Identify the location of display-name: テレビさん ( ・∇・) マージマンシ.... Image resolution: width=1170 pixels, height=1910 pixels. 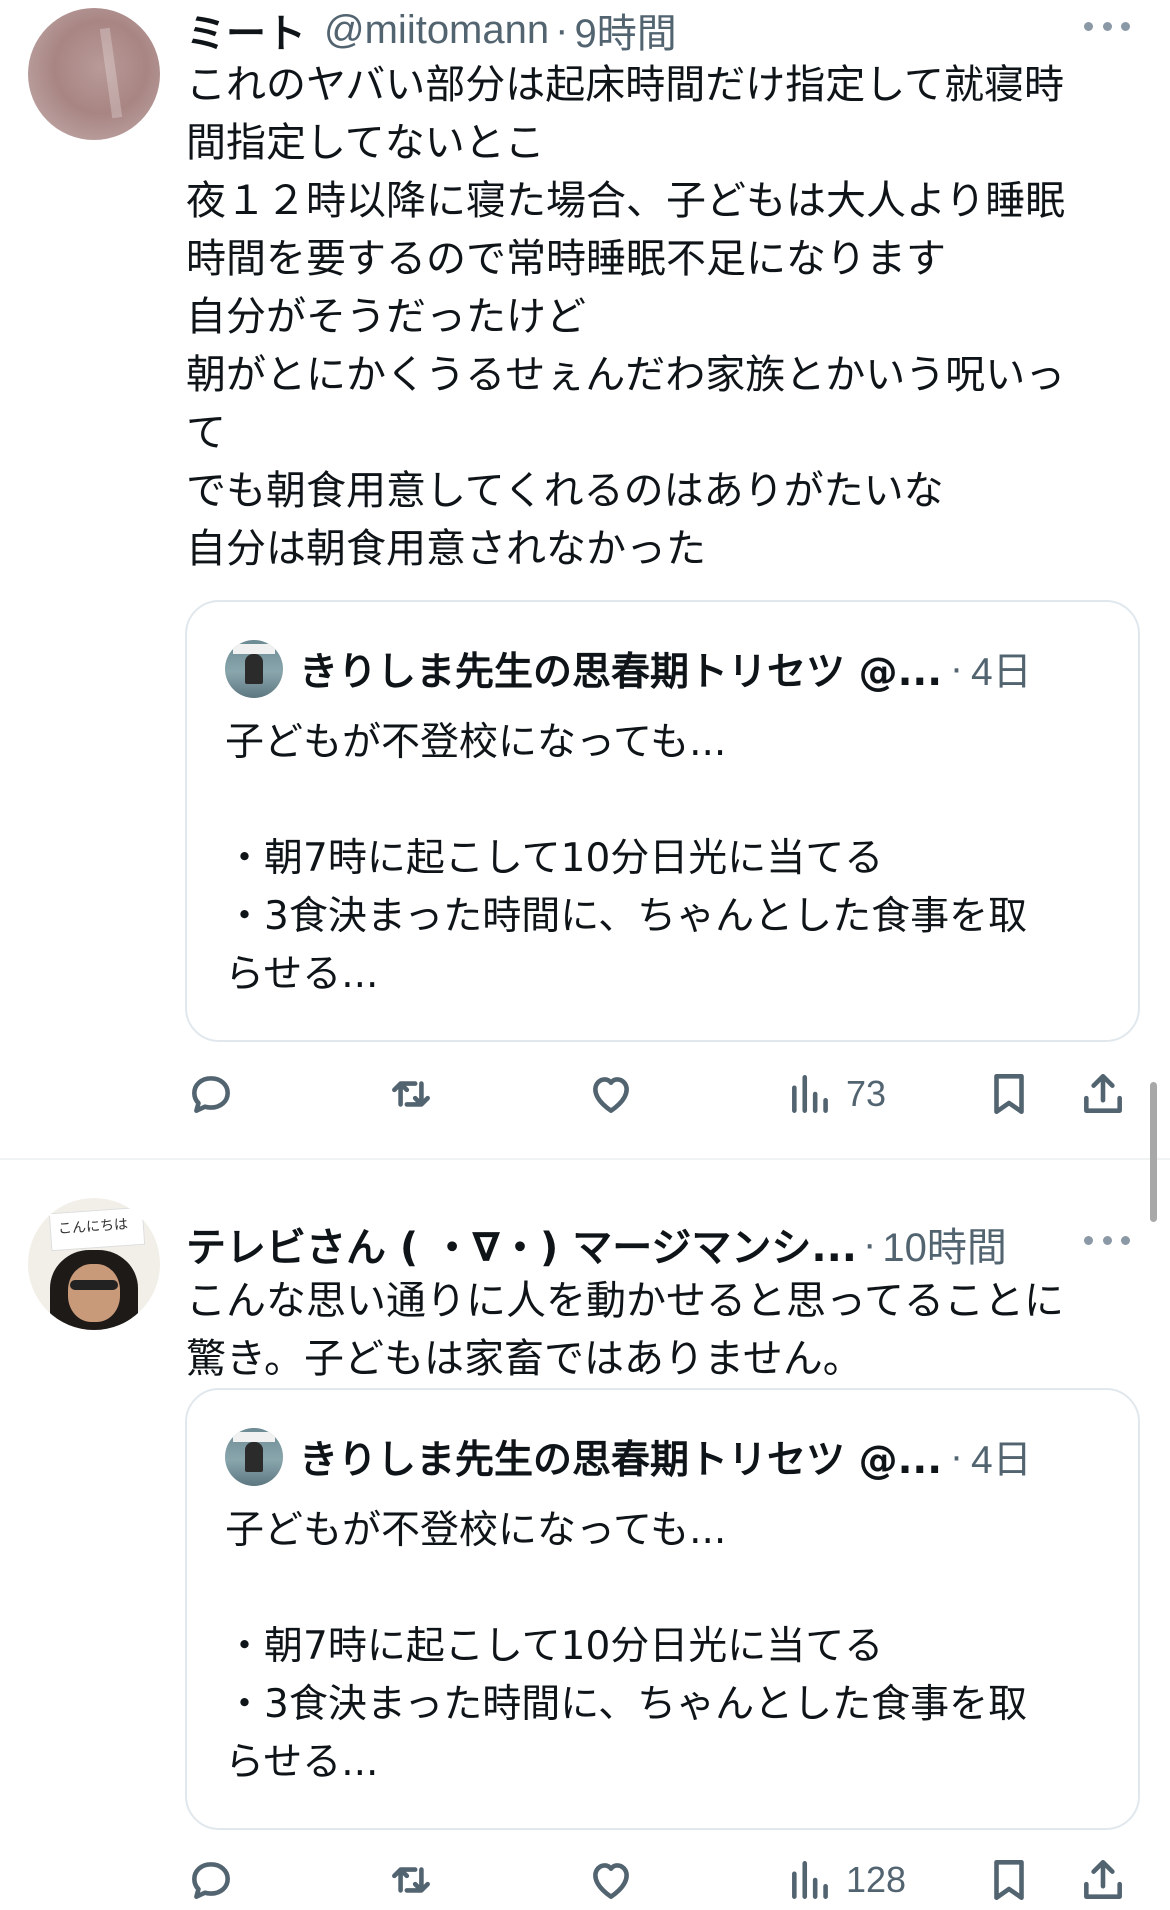
(521, 1244).